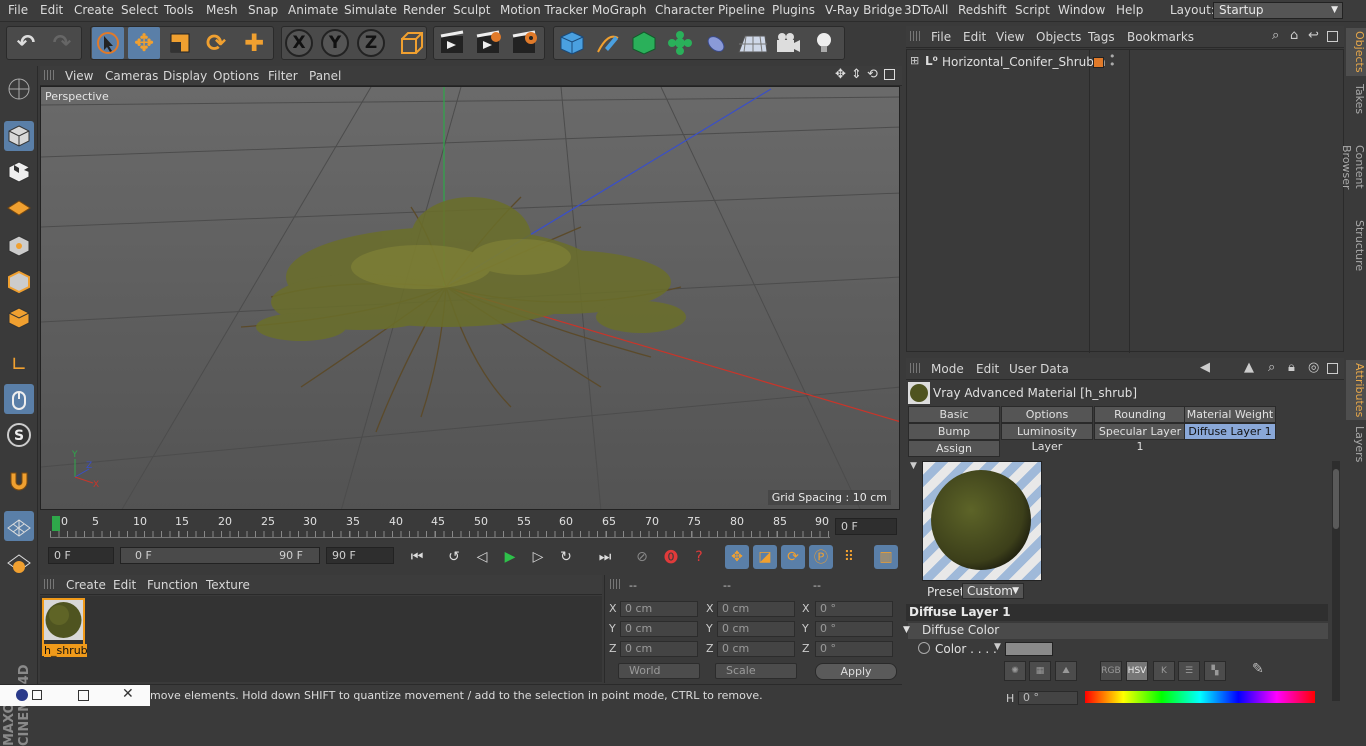 The image size is (1366, 746). What do you see at coordinates (131, 76) in the screenshot?
I see `viewport-menu-cameras: Cameras` at bounding box center [131, 76].